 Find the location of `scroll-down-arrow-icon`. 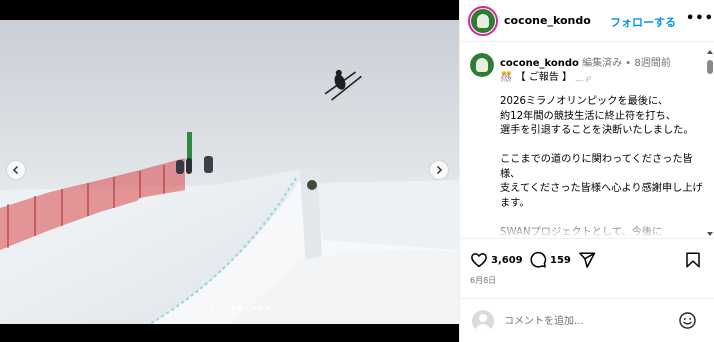

scroll-down-arrow-icon is located at coordinates (710, 234).